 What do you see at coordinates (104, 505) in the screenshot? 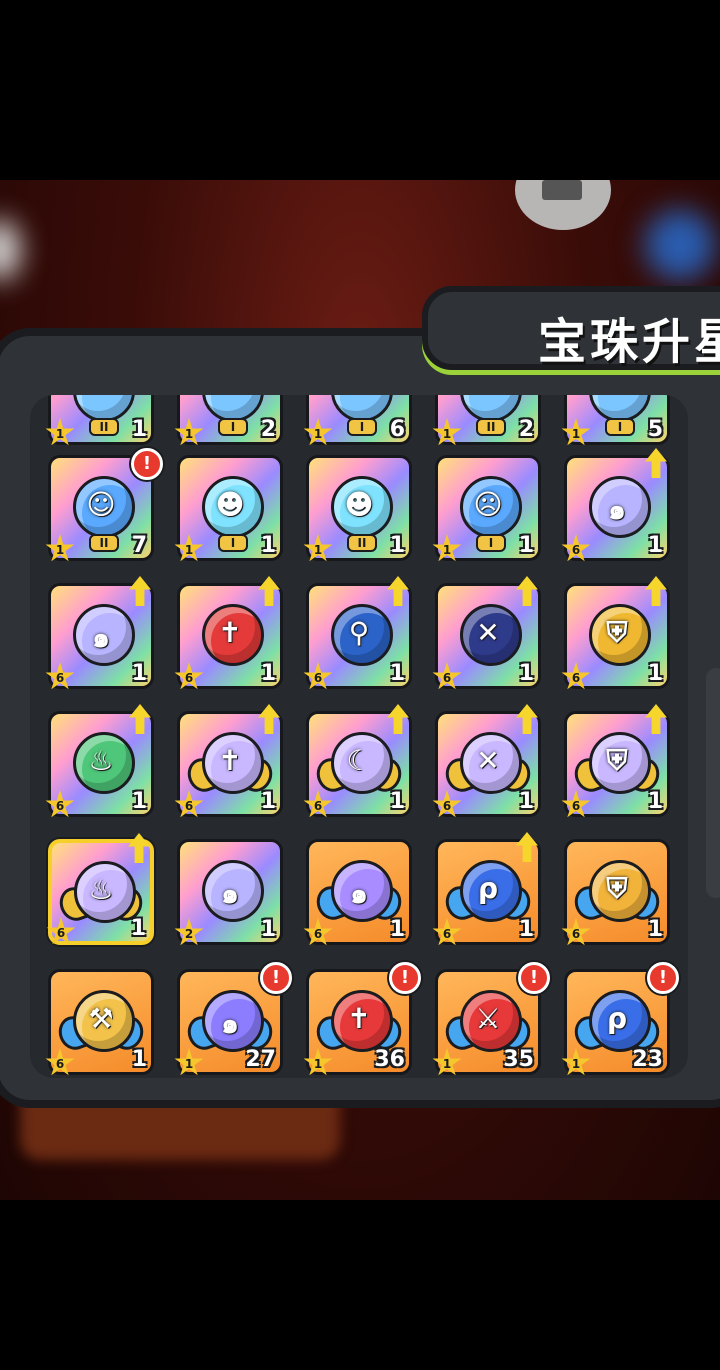
I see `orb-card: ☺ II 1 7!` at bounding box center [104, 505].